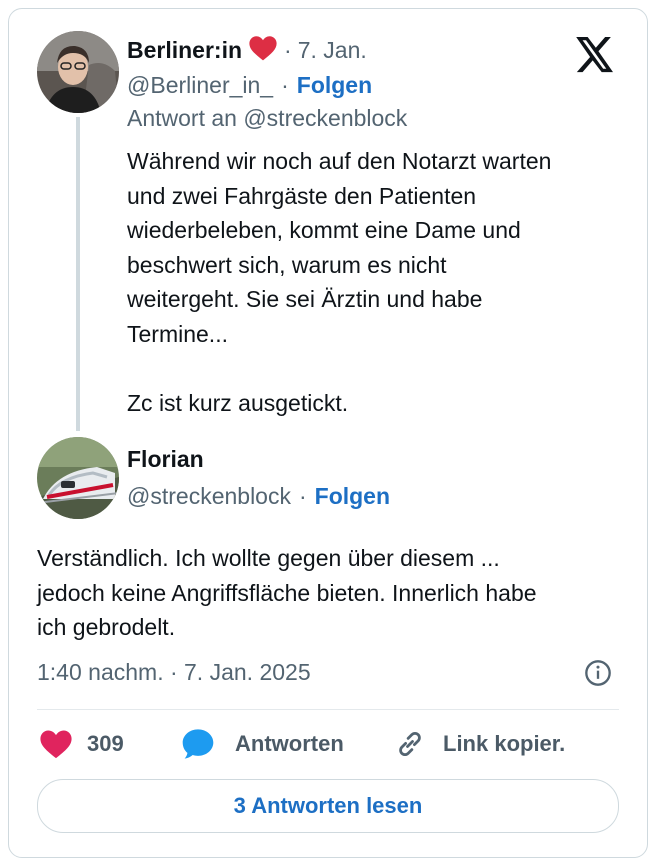 The image size is (656, 866). What do you see at coordinates (209, 496) in the screenshot?
I see `author-handle: @streckenblock` at bounding box center [209, 496].